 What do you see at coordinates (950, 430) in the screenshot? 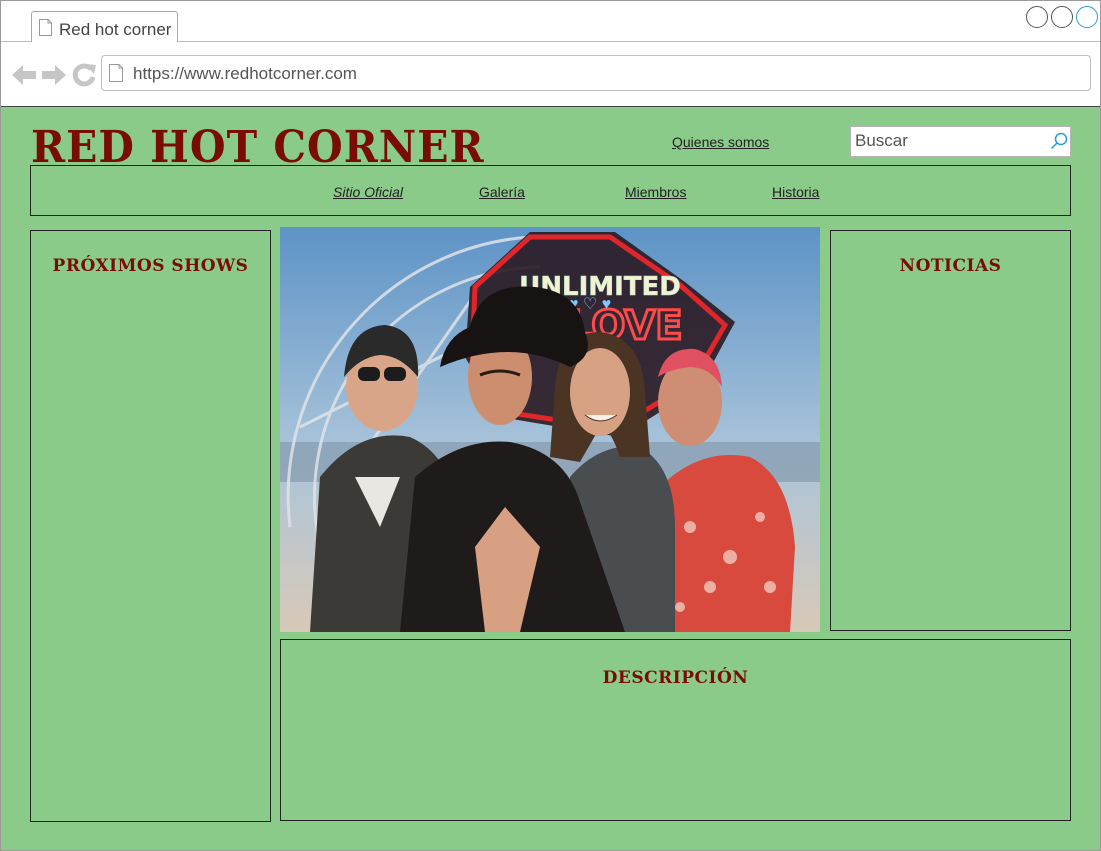
I see `news-panel: NOTICIAS` at bounding box center [950, 430].